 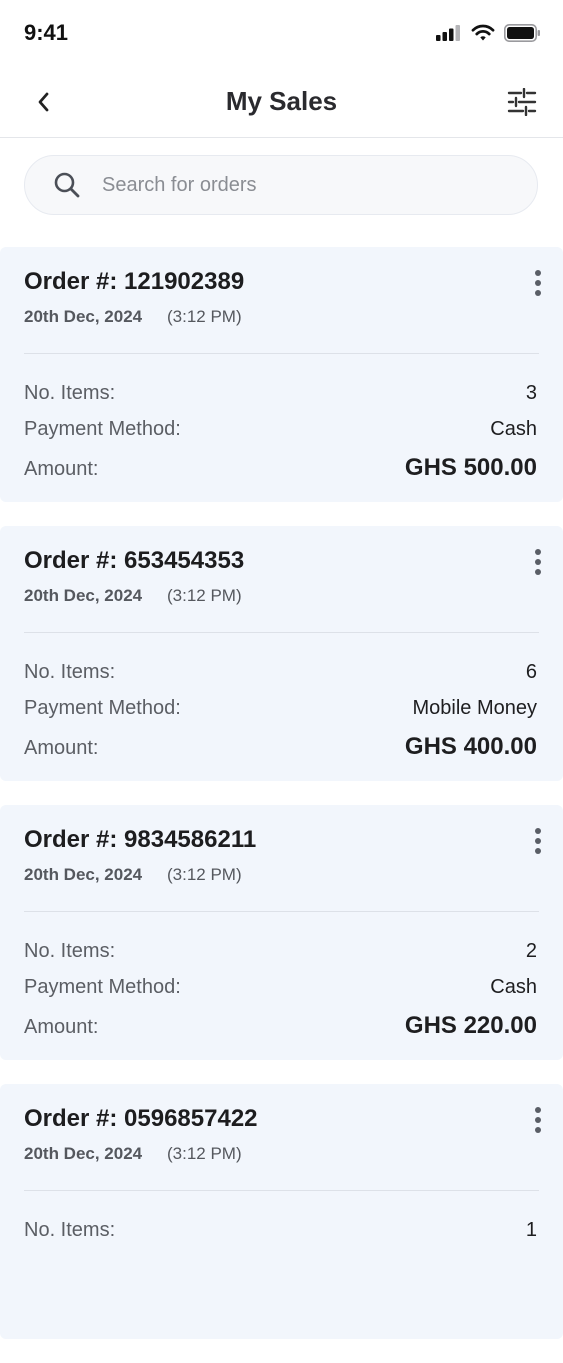 What do you see at coordinates (280, 951) in the screenshot?
I see `items-row: No. Items: 2` at bounding box center [280, 951].